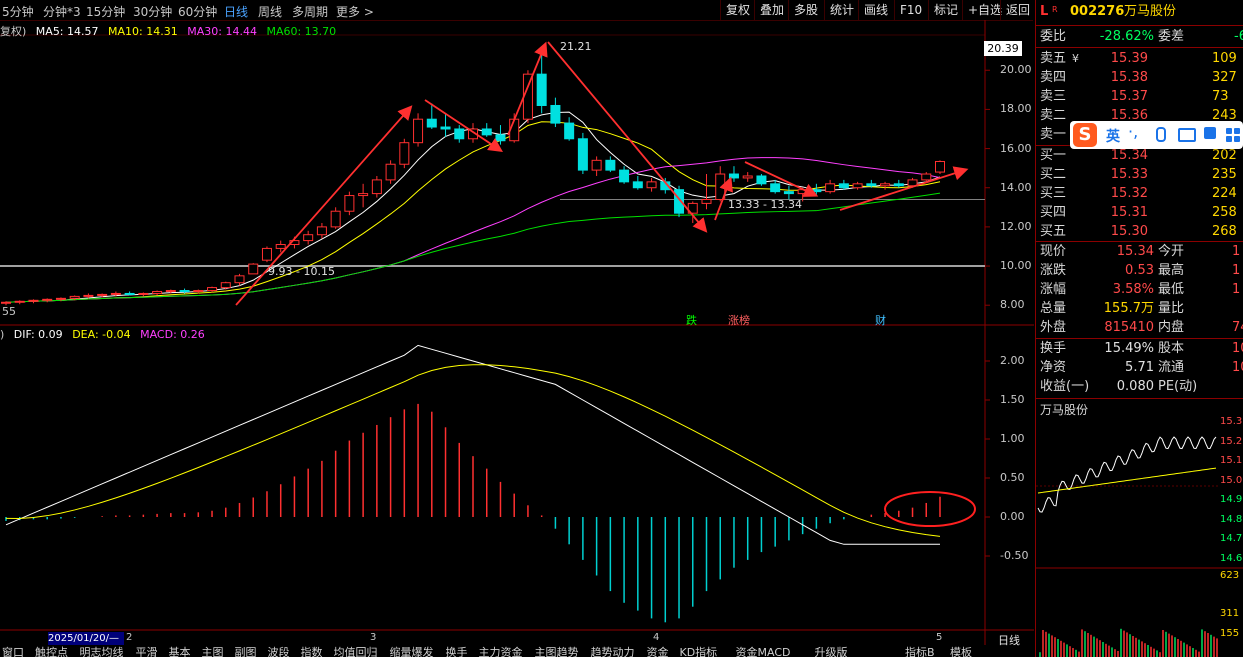 The image size is (1243, 657). What do you see at coordinates (1139, 174) in the screenshot?
I see `bid-row: 买二 15.33 235` at bounding box center [1139, 174].